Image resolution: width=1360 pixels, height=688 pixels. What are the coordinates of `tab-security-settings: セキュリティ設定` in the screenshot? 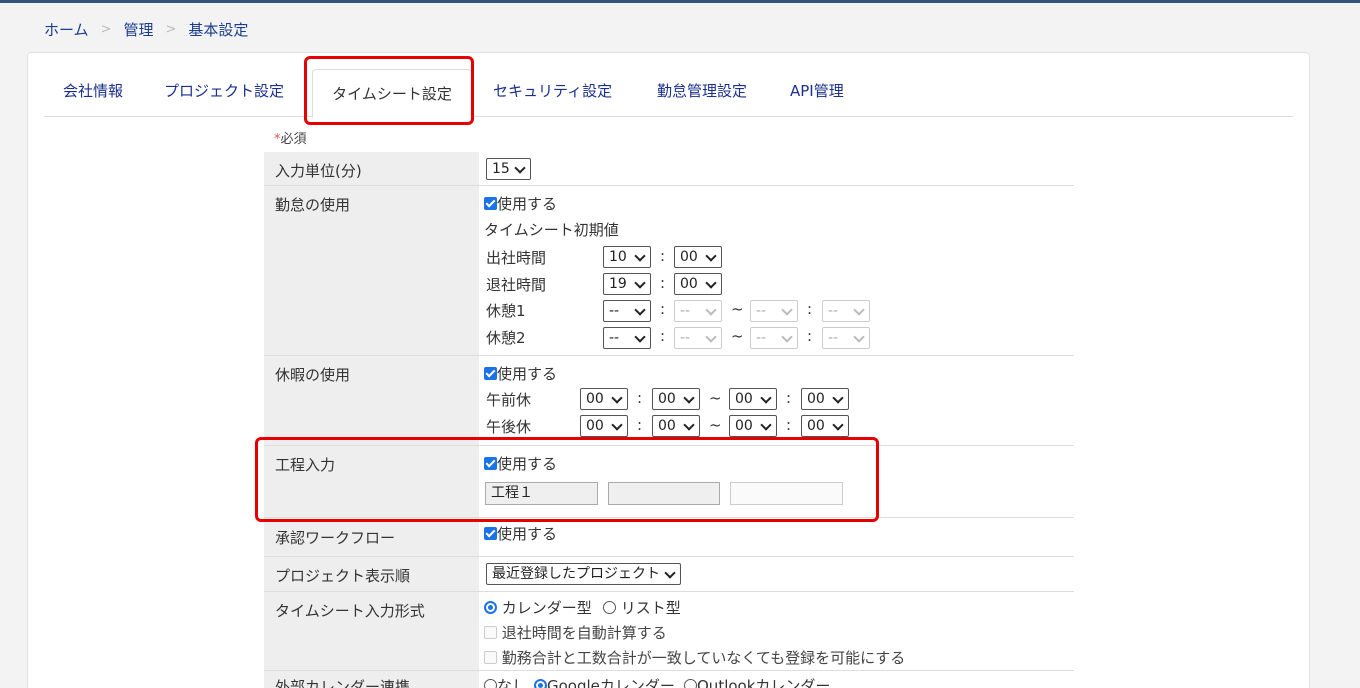 It's located at (552, 90).